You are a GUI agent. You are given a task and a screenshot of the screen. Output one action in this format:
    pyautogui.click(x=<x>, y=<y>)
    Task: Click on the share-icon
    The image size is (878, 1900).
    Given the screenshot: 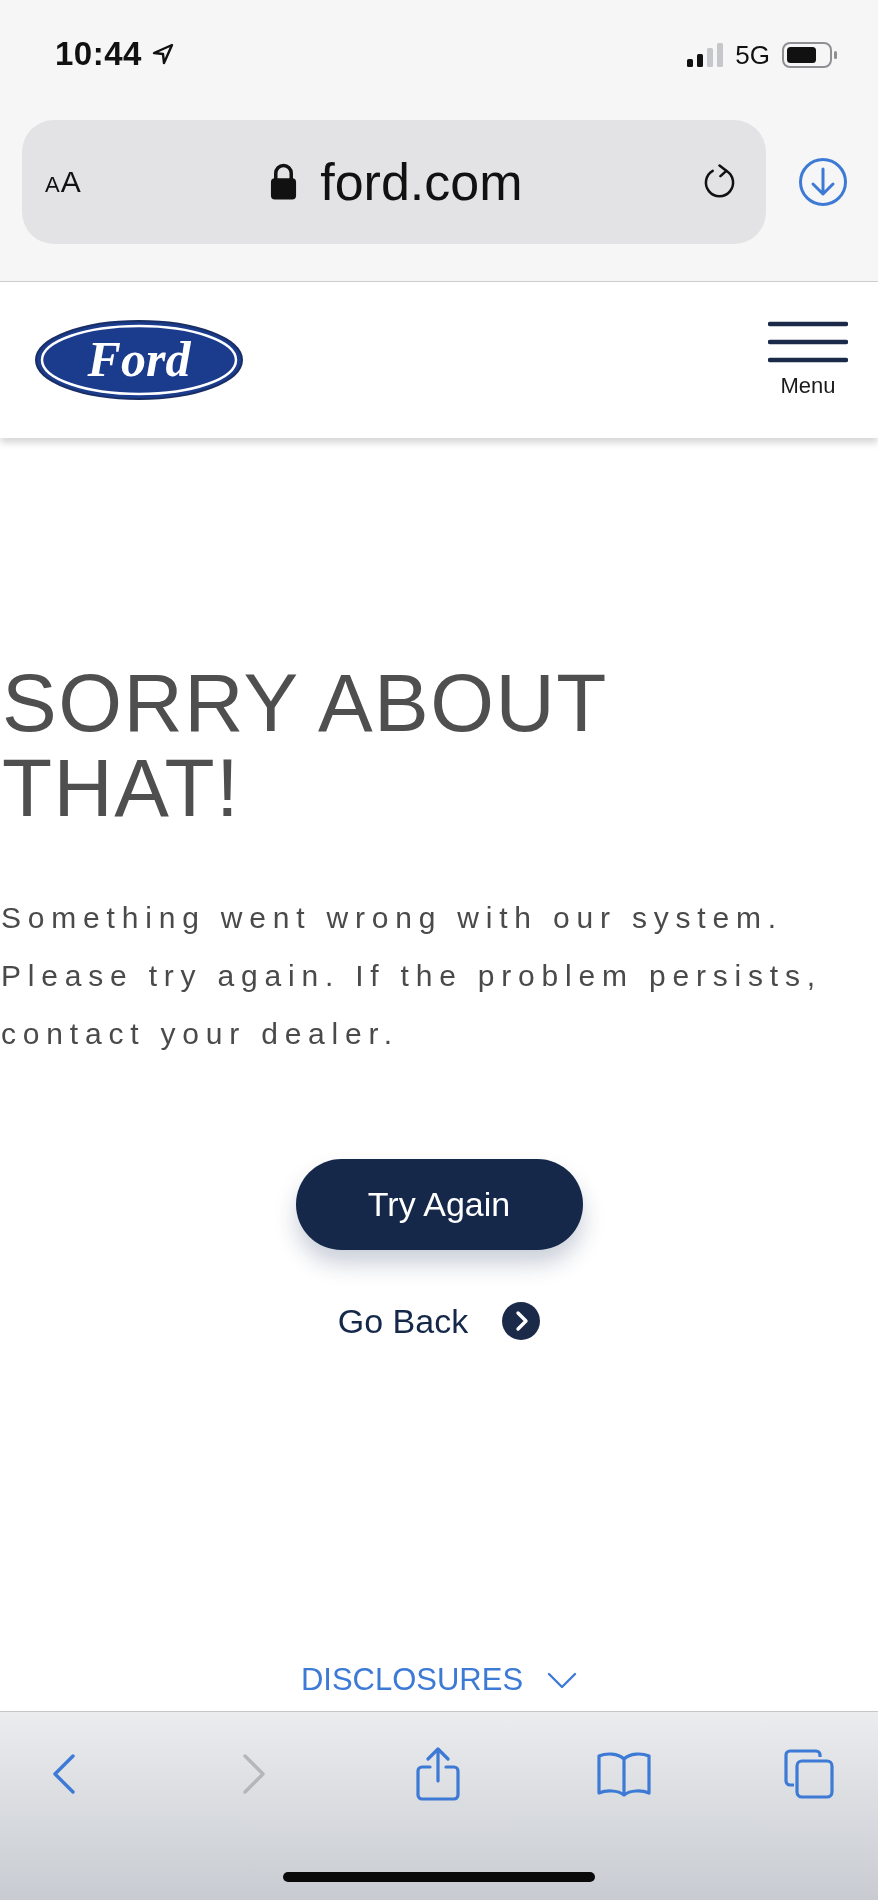 What is the action you would take?
    pyautogui.click(x=438, y=1774)
    